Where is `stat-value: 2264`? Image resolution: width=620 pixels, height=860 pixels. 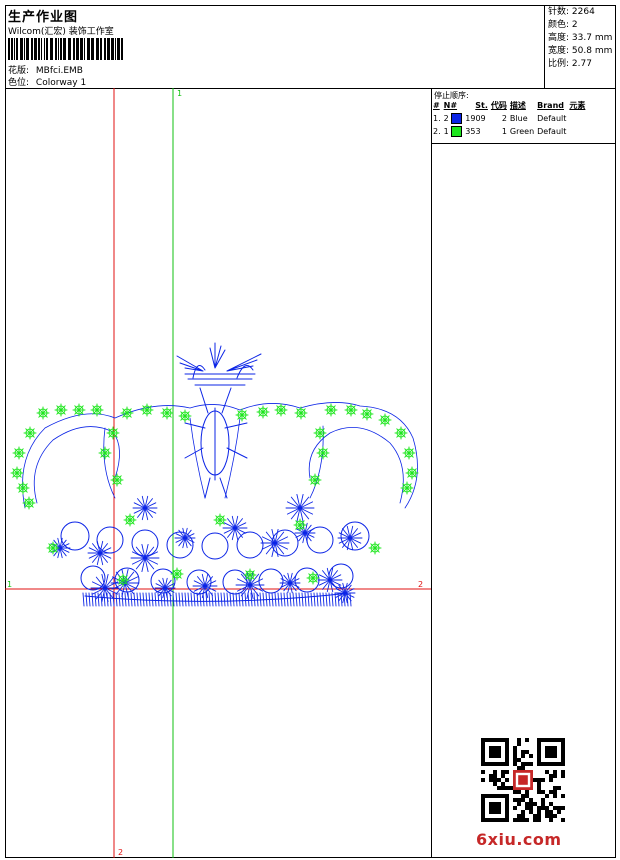 stat-value: 2264 is located at coordinates (583, 12).